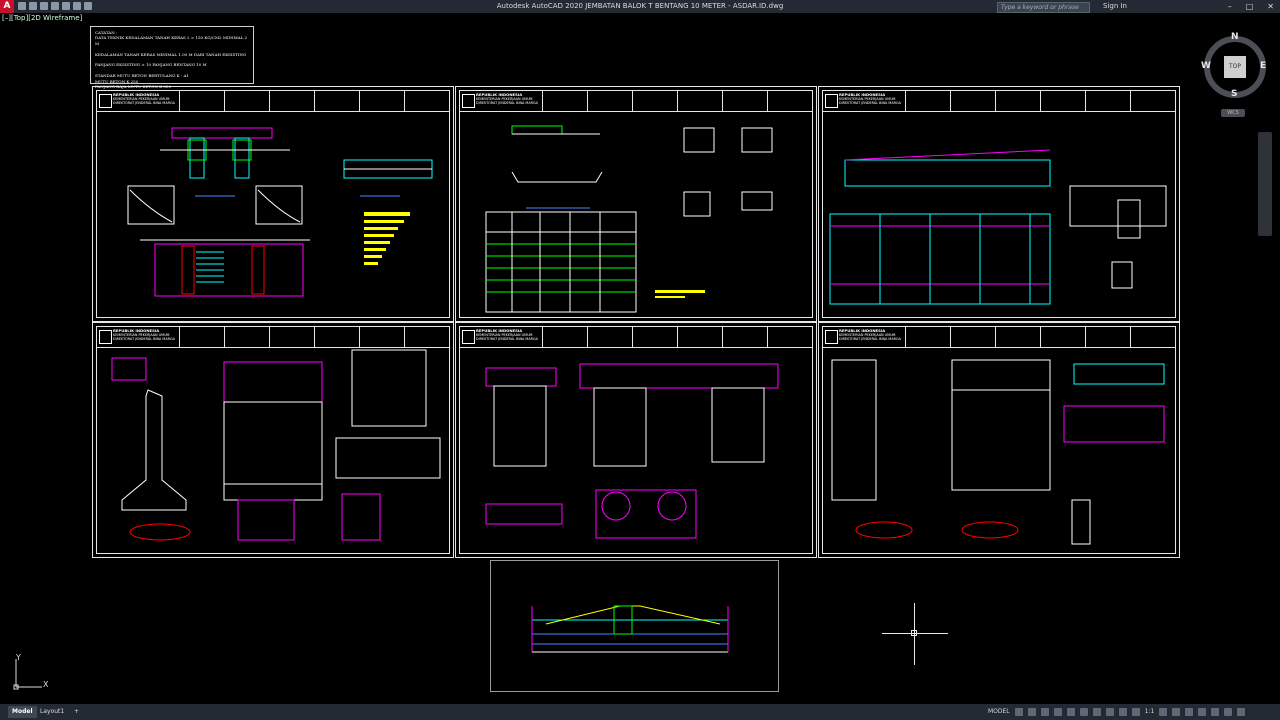  Describe the element at coordinates (1189, 712) in the screenshot. I see `units-icon` at that location.